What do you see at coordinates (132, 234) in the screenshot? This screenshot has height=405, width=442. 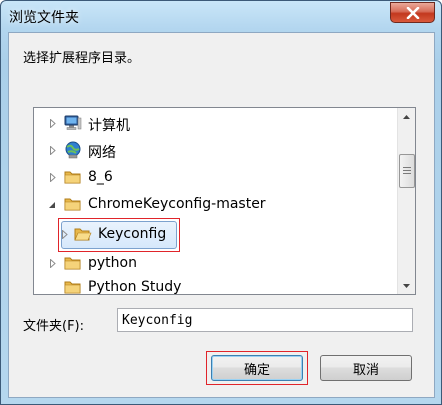 I see `tree-item-label: Keyconfig` at bounding box center [132, 234].